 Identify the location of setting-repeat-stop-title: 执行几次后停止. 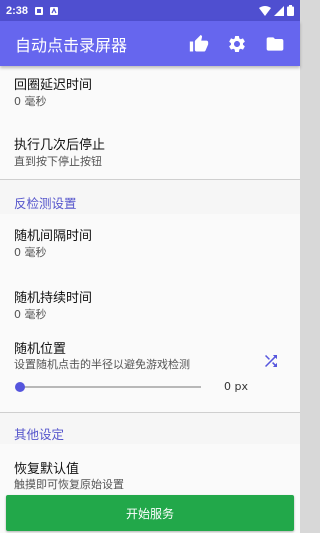
(59, 143).